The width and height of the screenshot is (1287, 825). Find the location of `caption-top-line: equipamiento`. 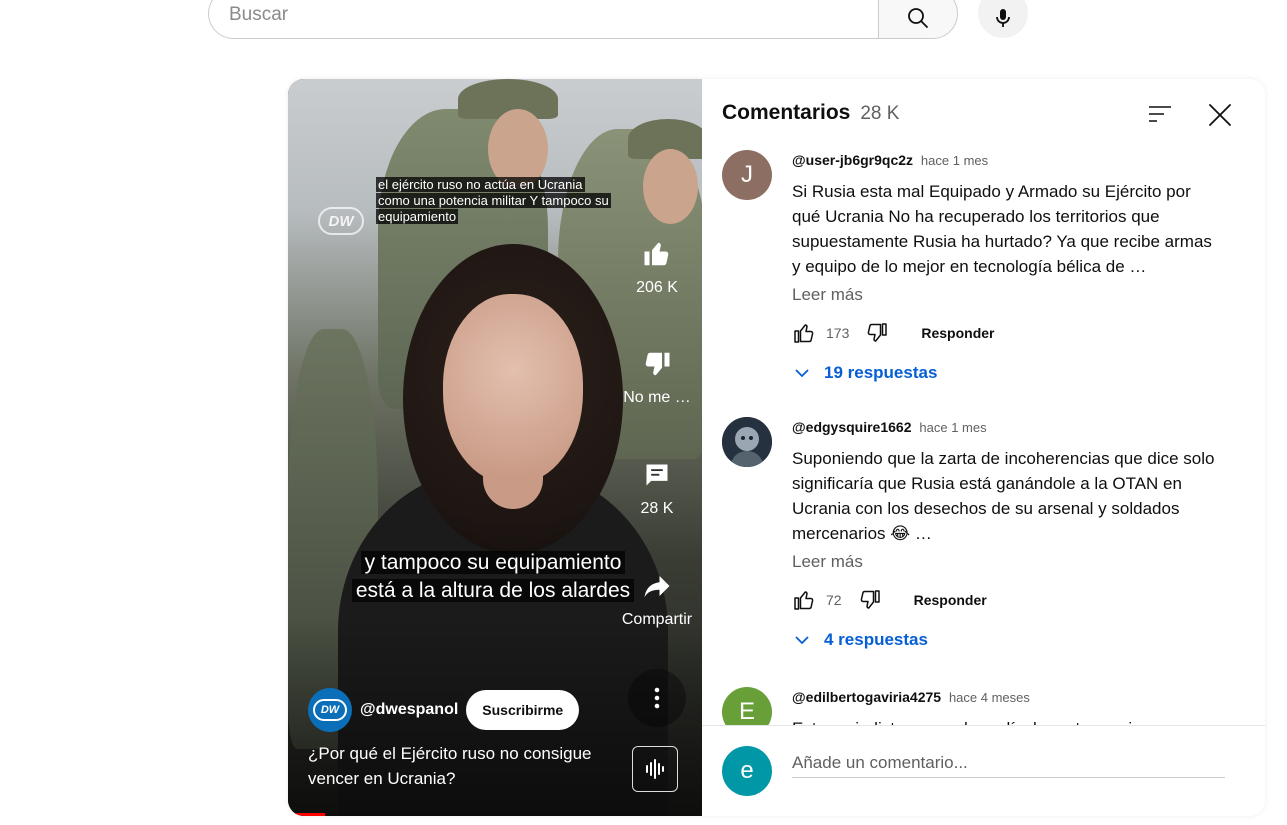

caption-top-line: equipamiento is located at coordinates (417, 216).